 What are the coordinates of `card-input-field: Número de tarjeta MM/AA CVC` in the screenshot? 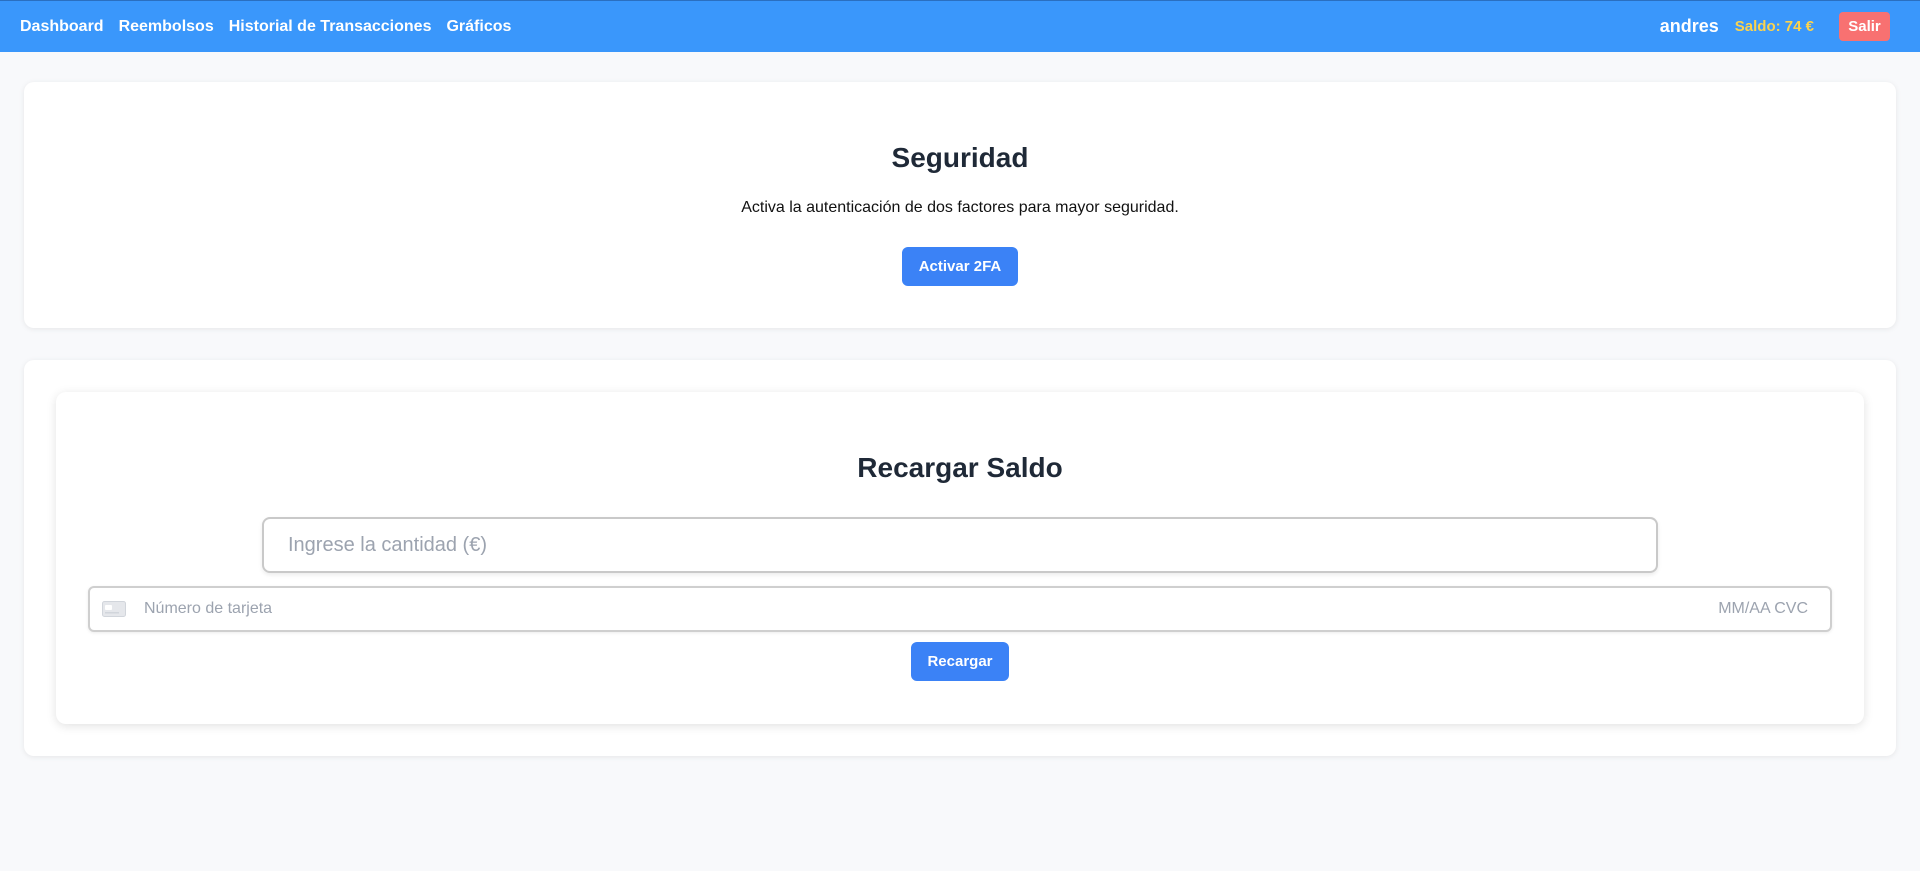 It's located at (960, 609).